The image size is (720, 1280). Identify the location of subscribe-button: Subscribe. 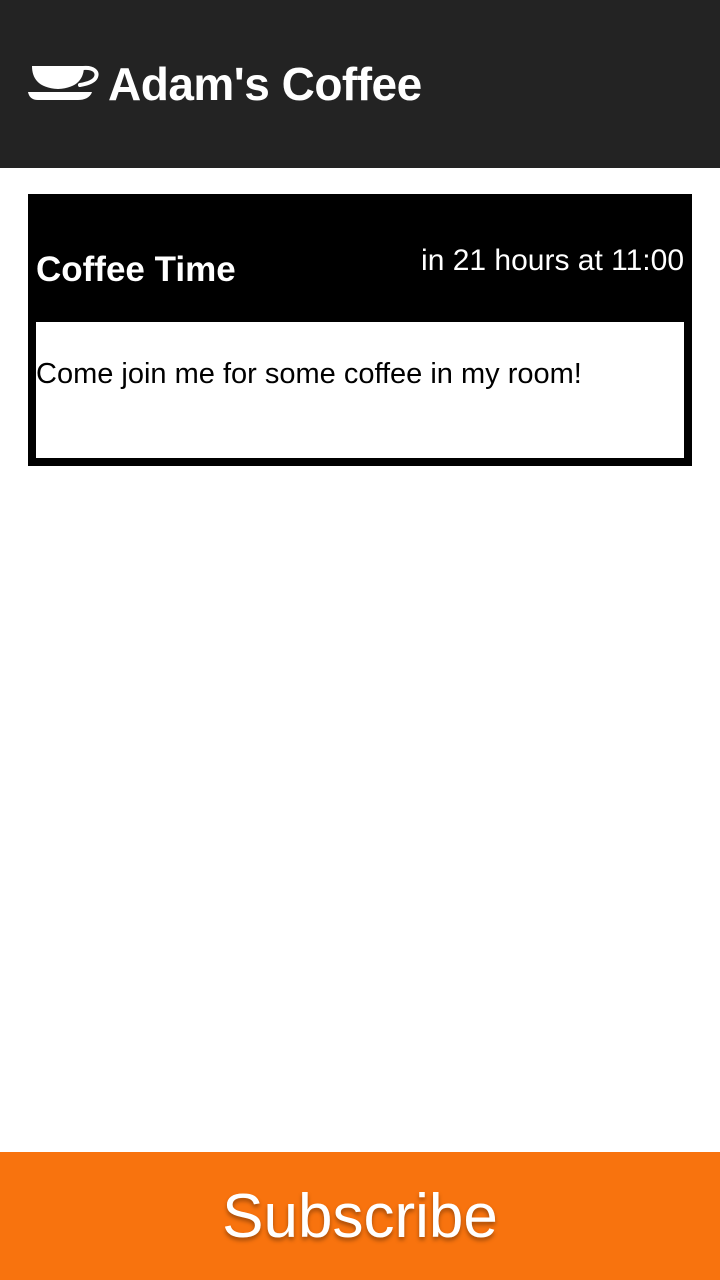
(360, 1216).